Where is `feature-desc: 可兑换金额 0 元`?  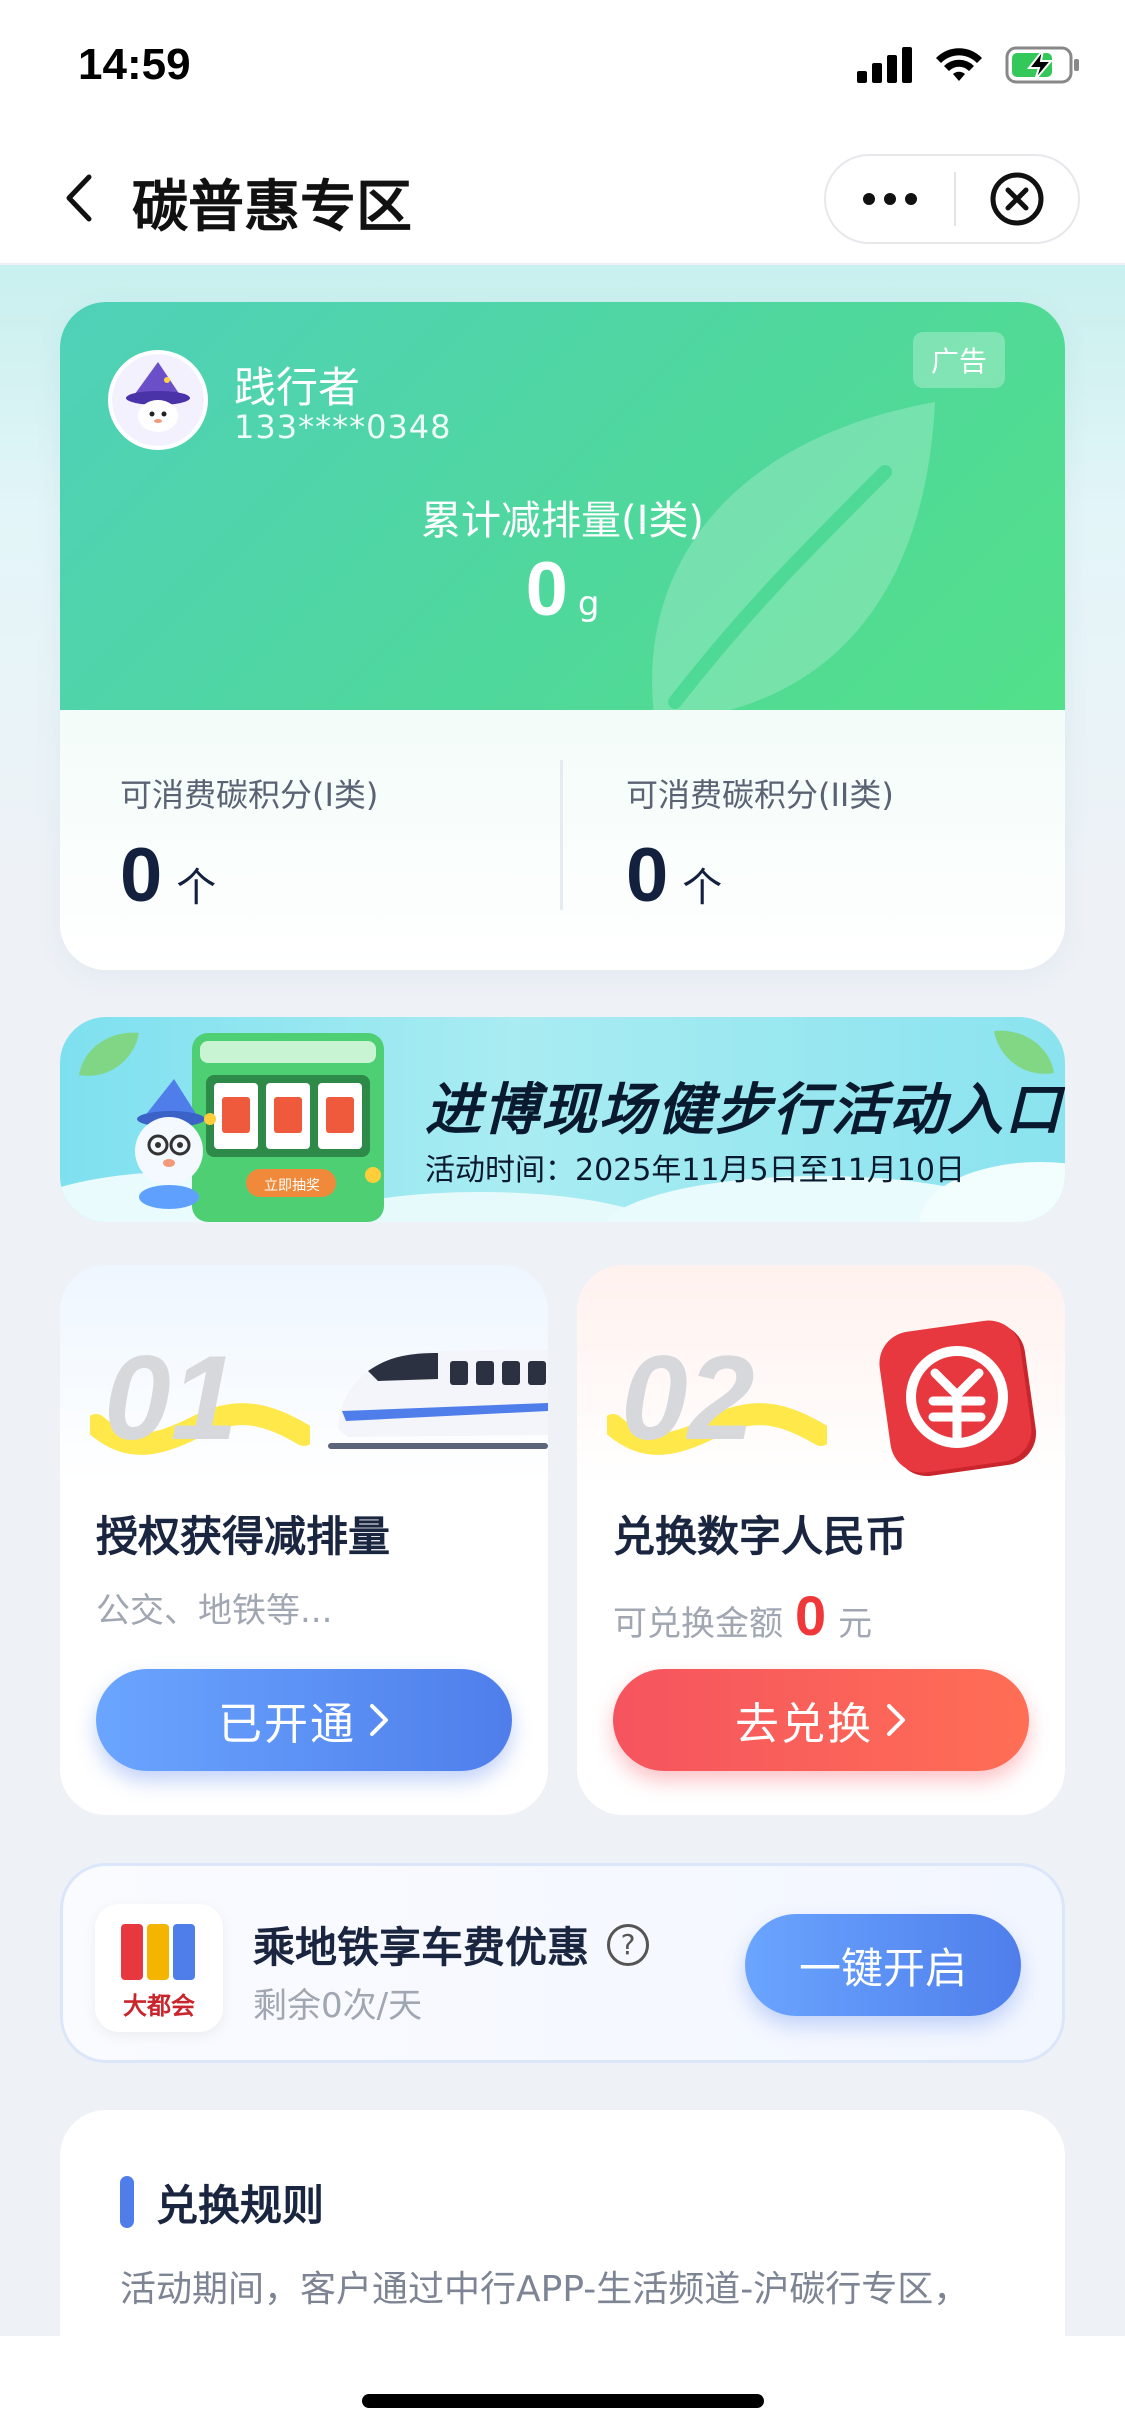
feature-desc: 可兑换金额 0 元 is located at coordinates (742, 1615).